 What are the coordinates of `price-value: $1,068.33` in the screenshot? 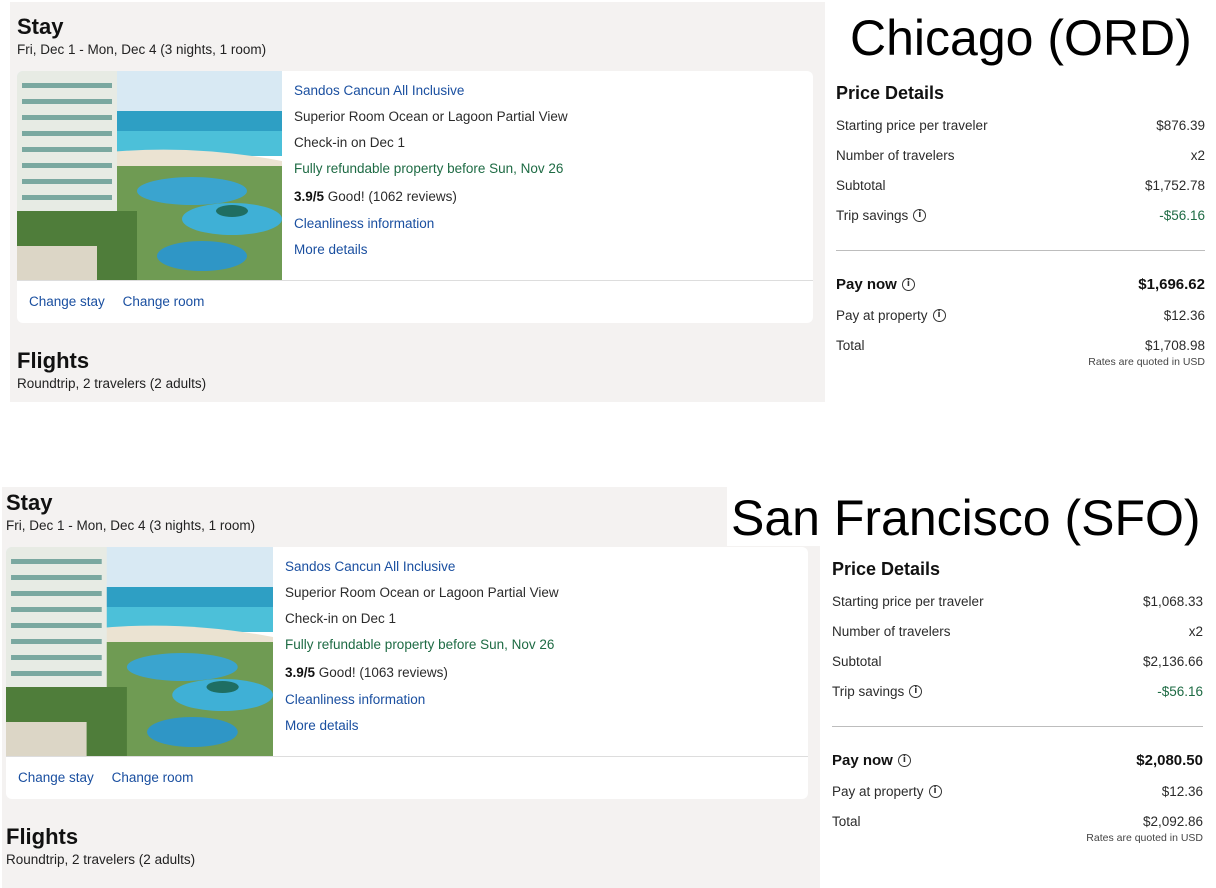 It's located at (1172, 601).